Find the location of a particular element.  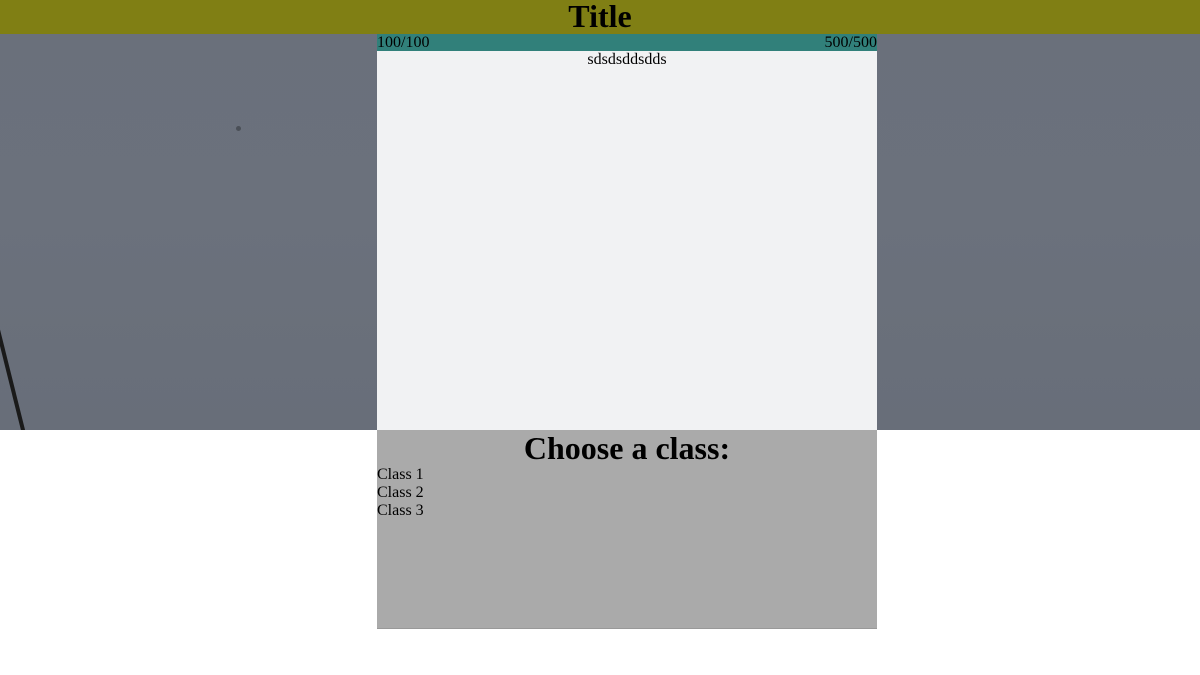

stats-bar: 100/100 500/500 is located at coordinates (627, 42).